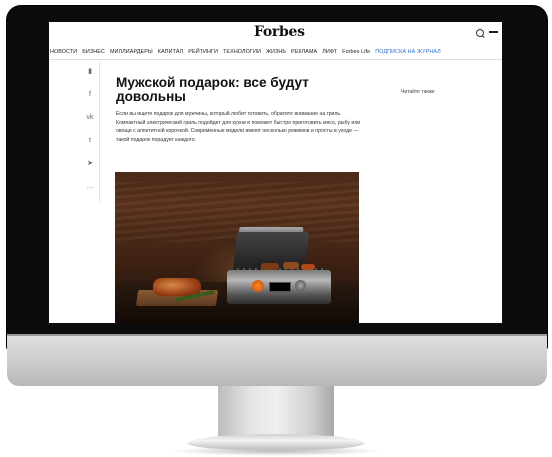 The width and height of the screenshot is (552, 457). Describe the element at coordinates (242, 52) in the screenshot. I see `nav-item-technology: ТЕХНОЛОГИИ` at that location.